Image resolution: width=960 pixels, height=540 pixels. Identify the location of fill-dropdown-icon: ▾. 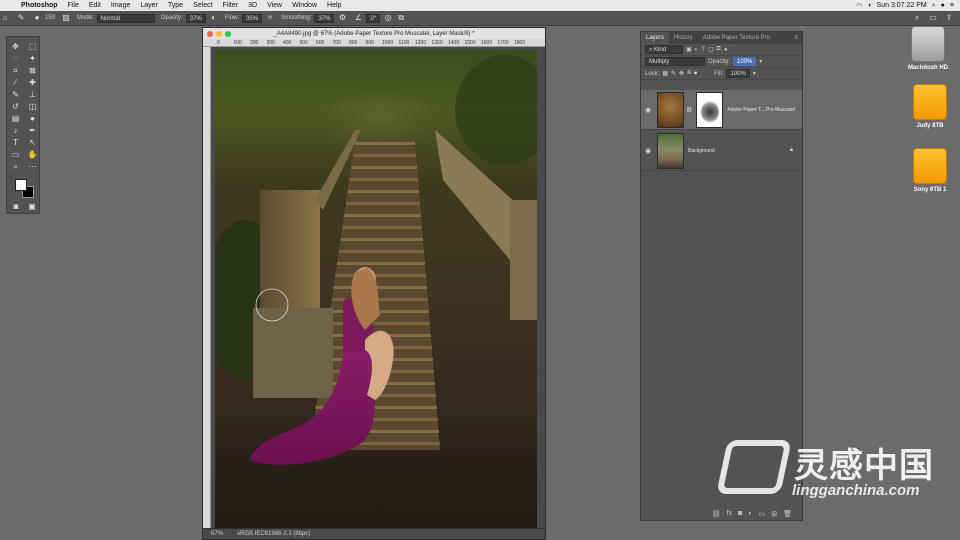
(754, 73).